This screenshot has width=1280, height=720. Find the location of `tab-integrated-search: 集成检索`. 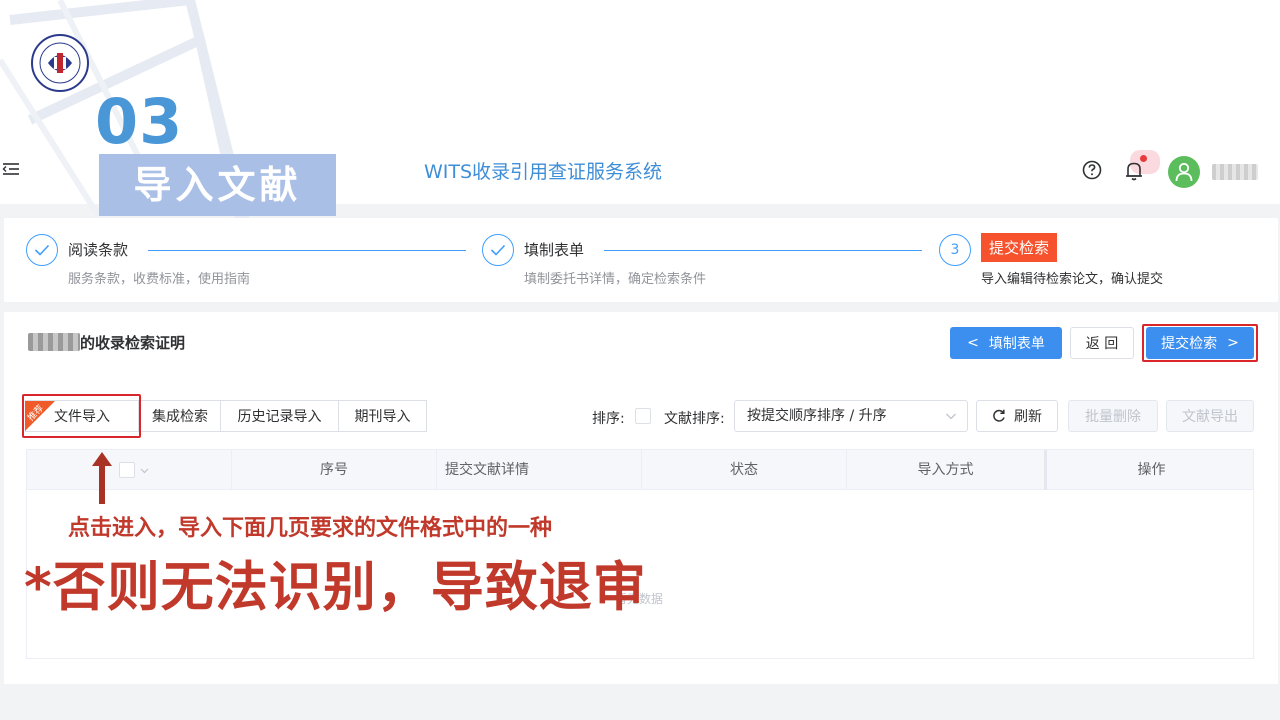

tab-integrated-search: 集成检索 is located at coordinates (180, 416).